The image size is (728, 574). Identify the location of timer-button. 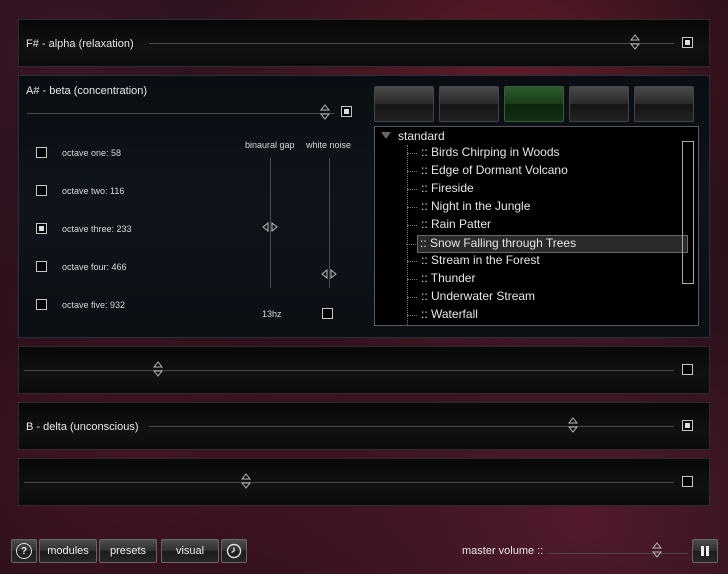
(234, 551).